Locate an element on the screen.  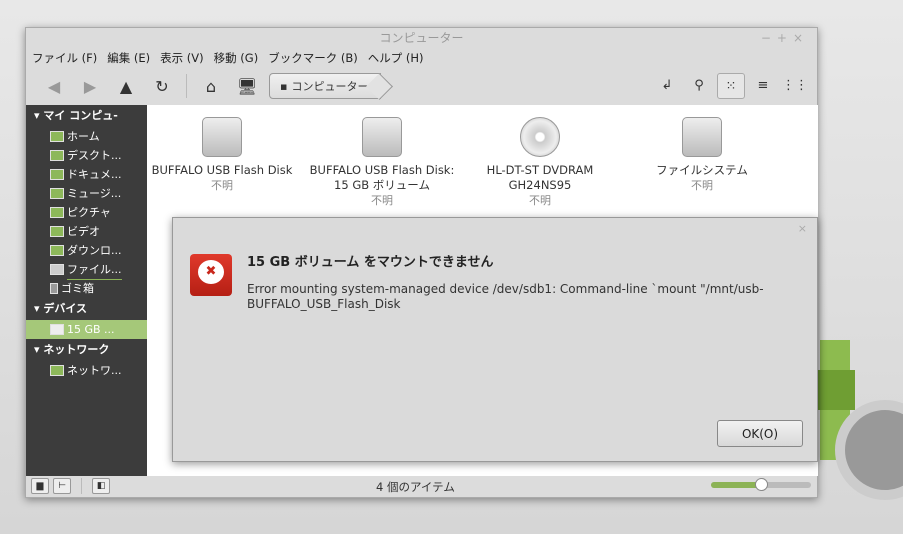
drive-item: ファイルシステム 不明 is located at coordinates (702, 155).